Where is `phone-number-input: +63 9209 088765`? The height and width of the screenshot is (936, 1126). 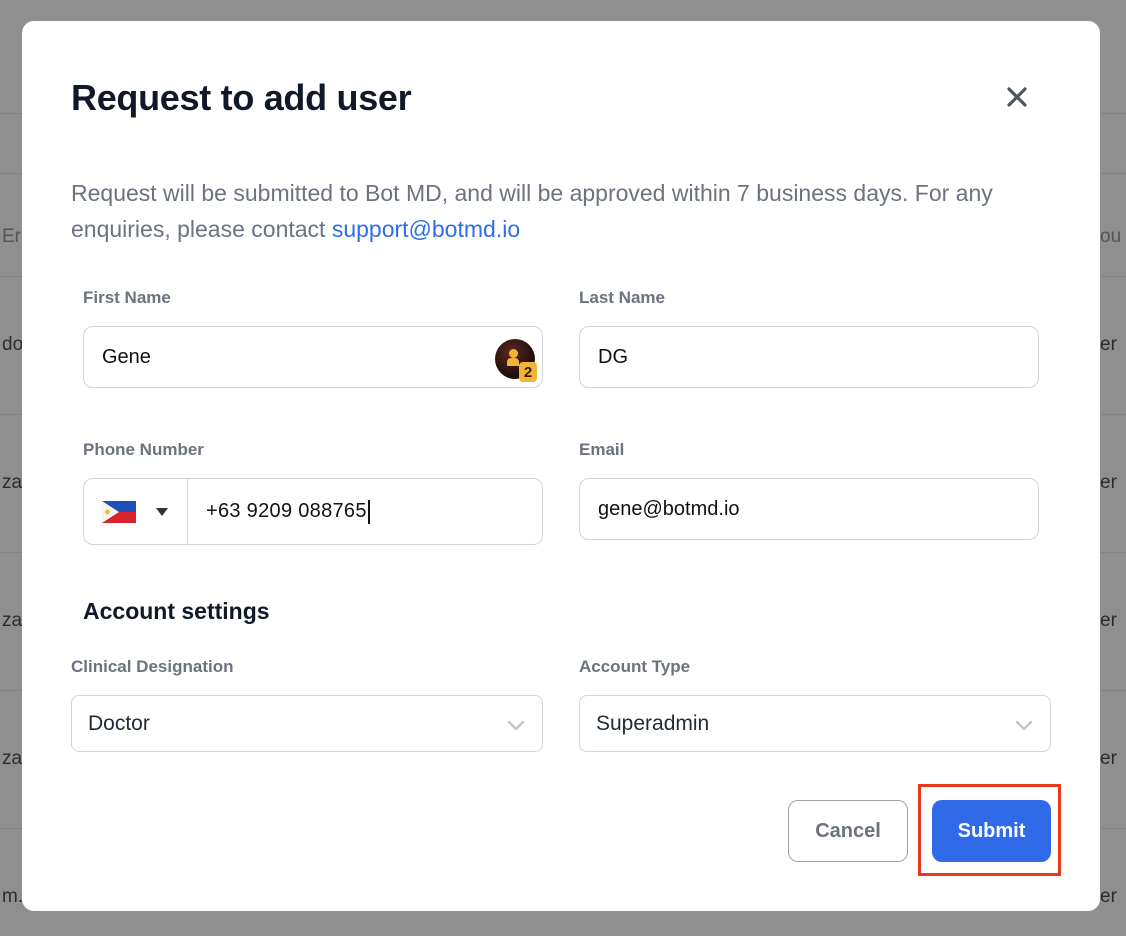
phone-number-input: +63 9209 088765 is located at coordinates (365, 511).